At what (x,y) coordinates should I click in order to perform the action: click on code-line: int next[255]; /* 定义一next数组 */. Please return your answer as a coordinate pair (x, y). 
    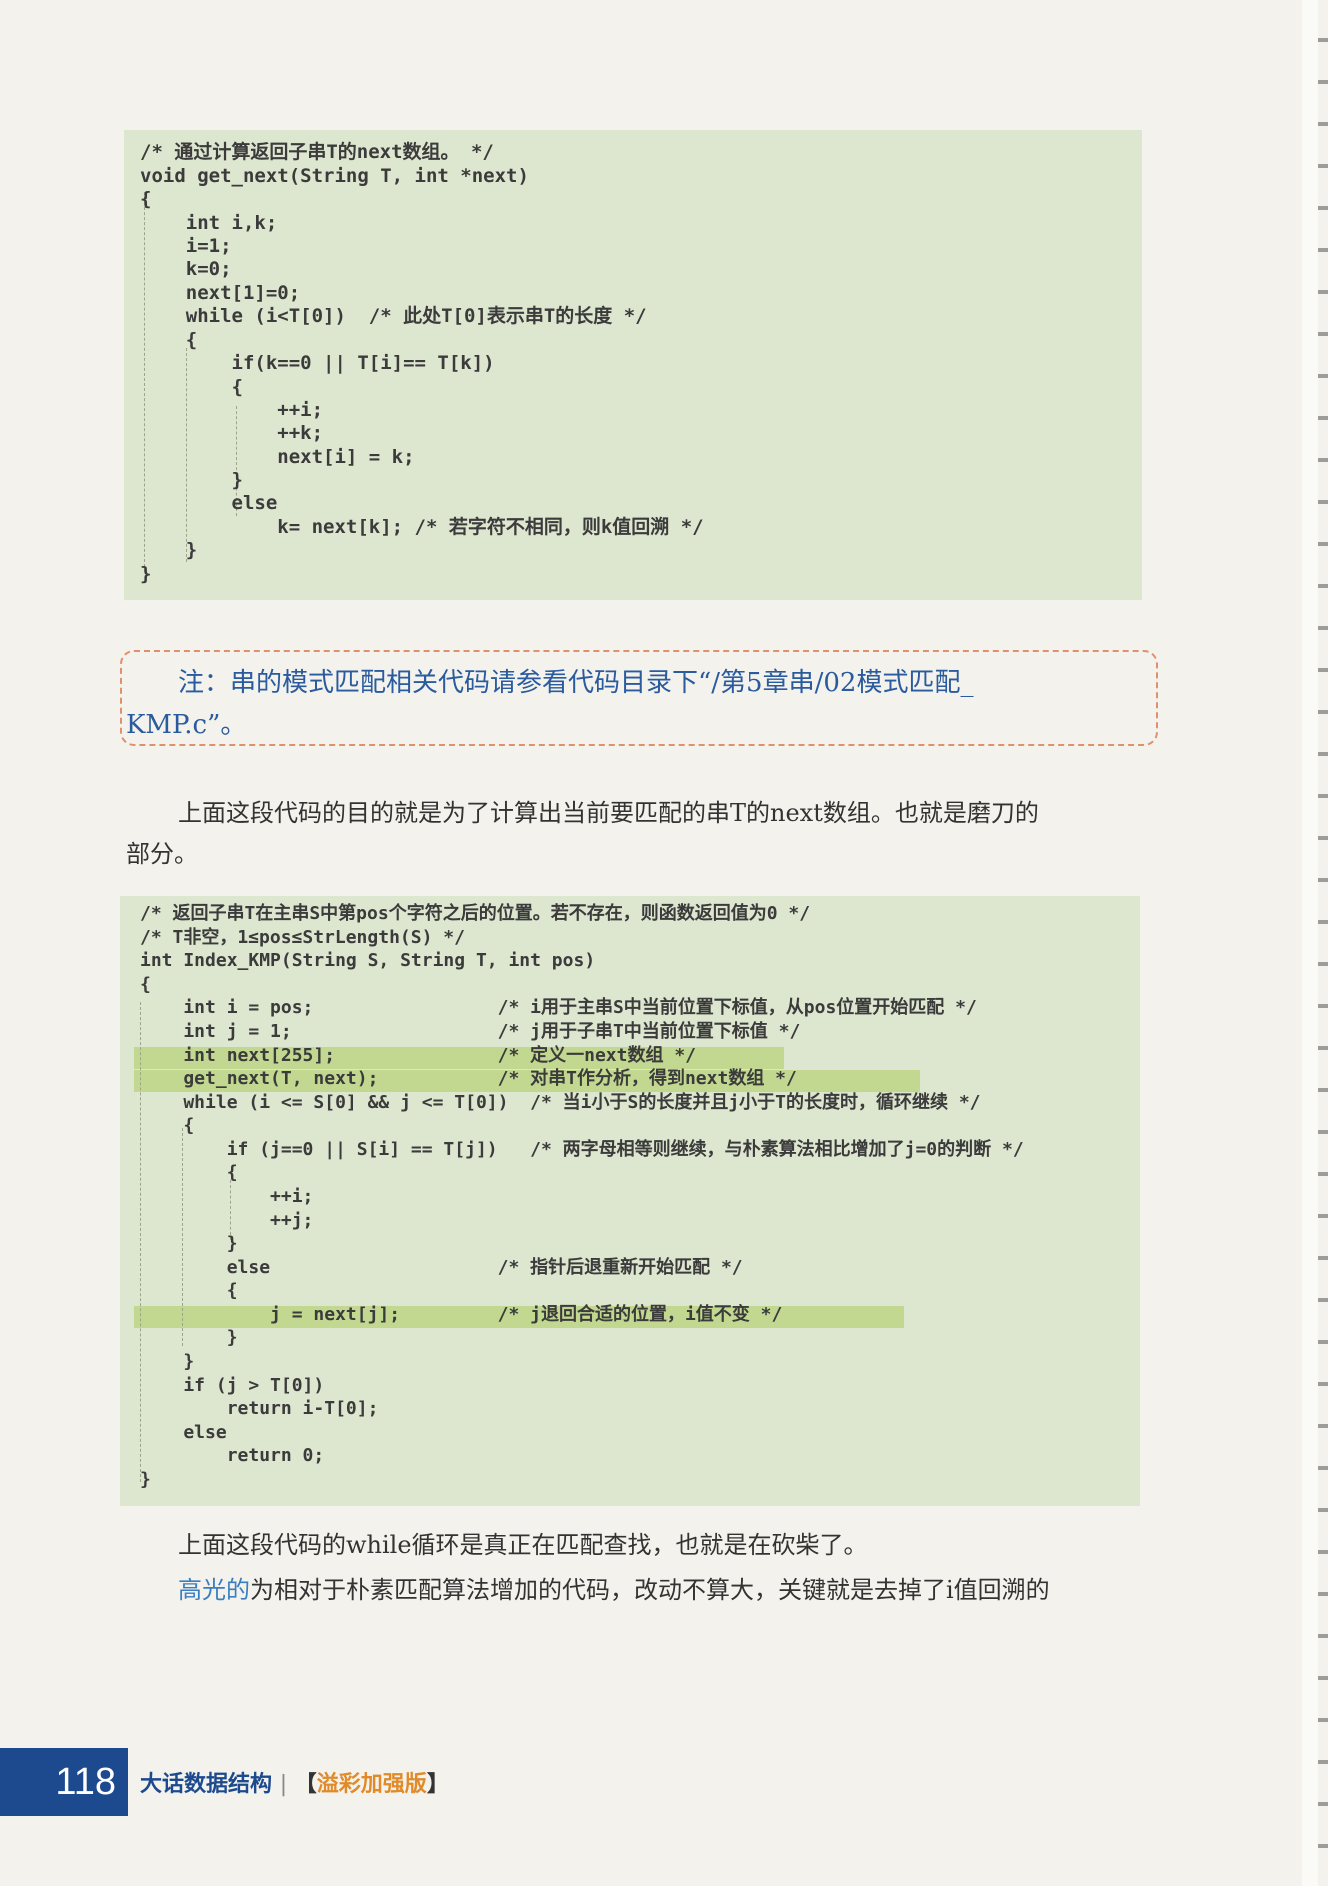
    Looking at the image, I should click on (418, 1055).